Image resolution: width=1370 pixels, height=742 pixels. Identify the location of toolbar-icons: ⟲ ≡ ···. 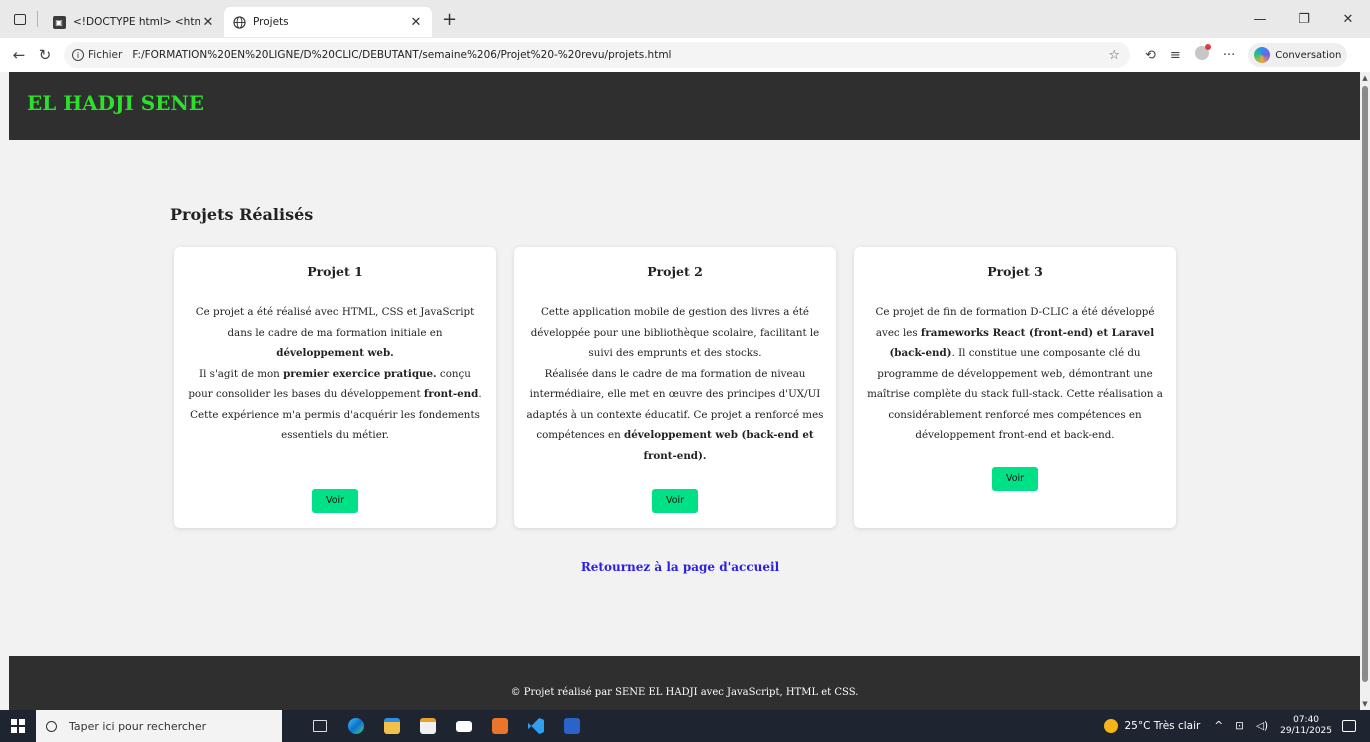
(1190, 54).